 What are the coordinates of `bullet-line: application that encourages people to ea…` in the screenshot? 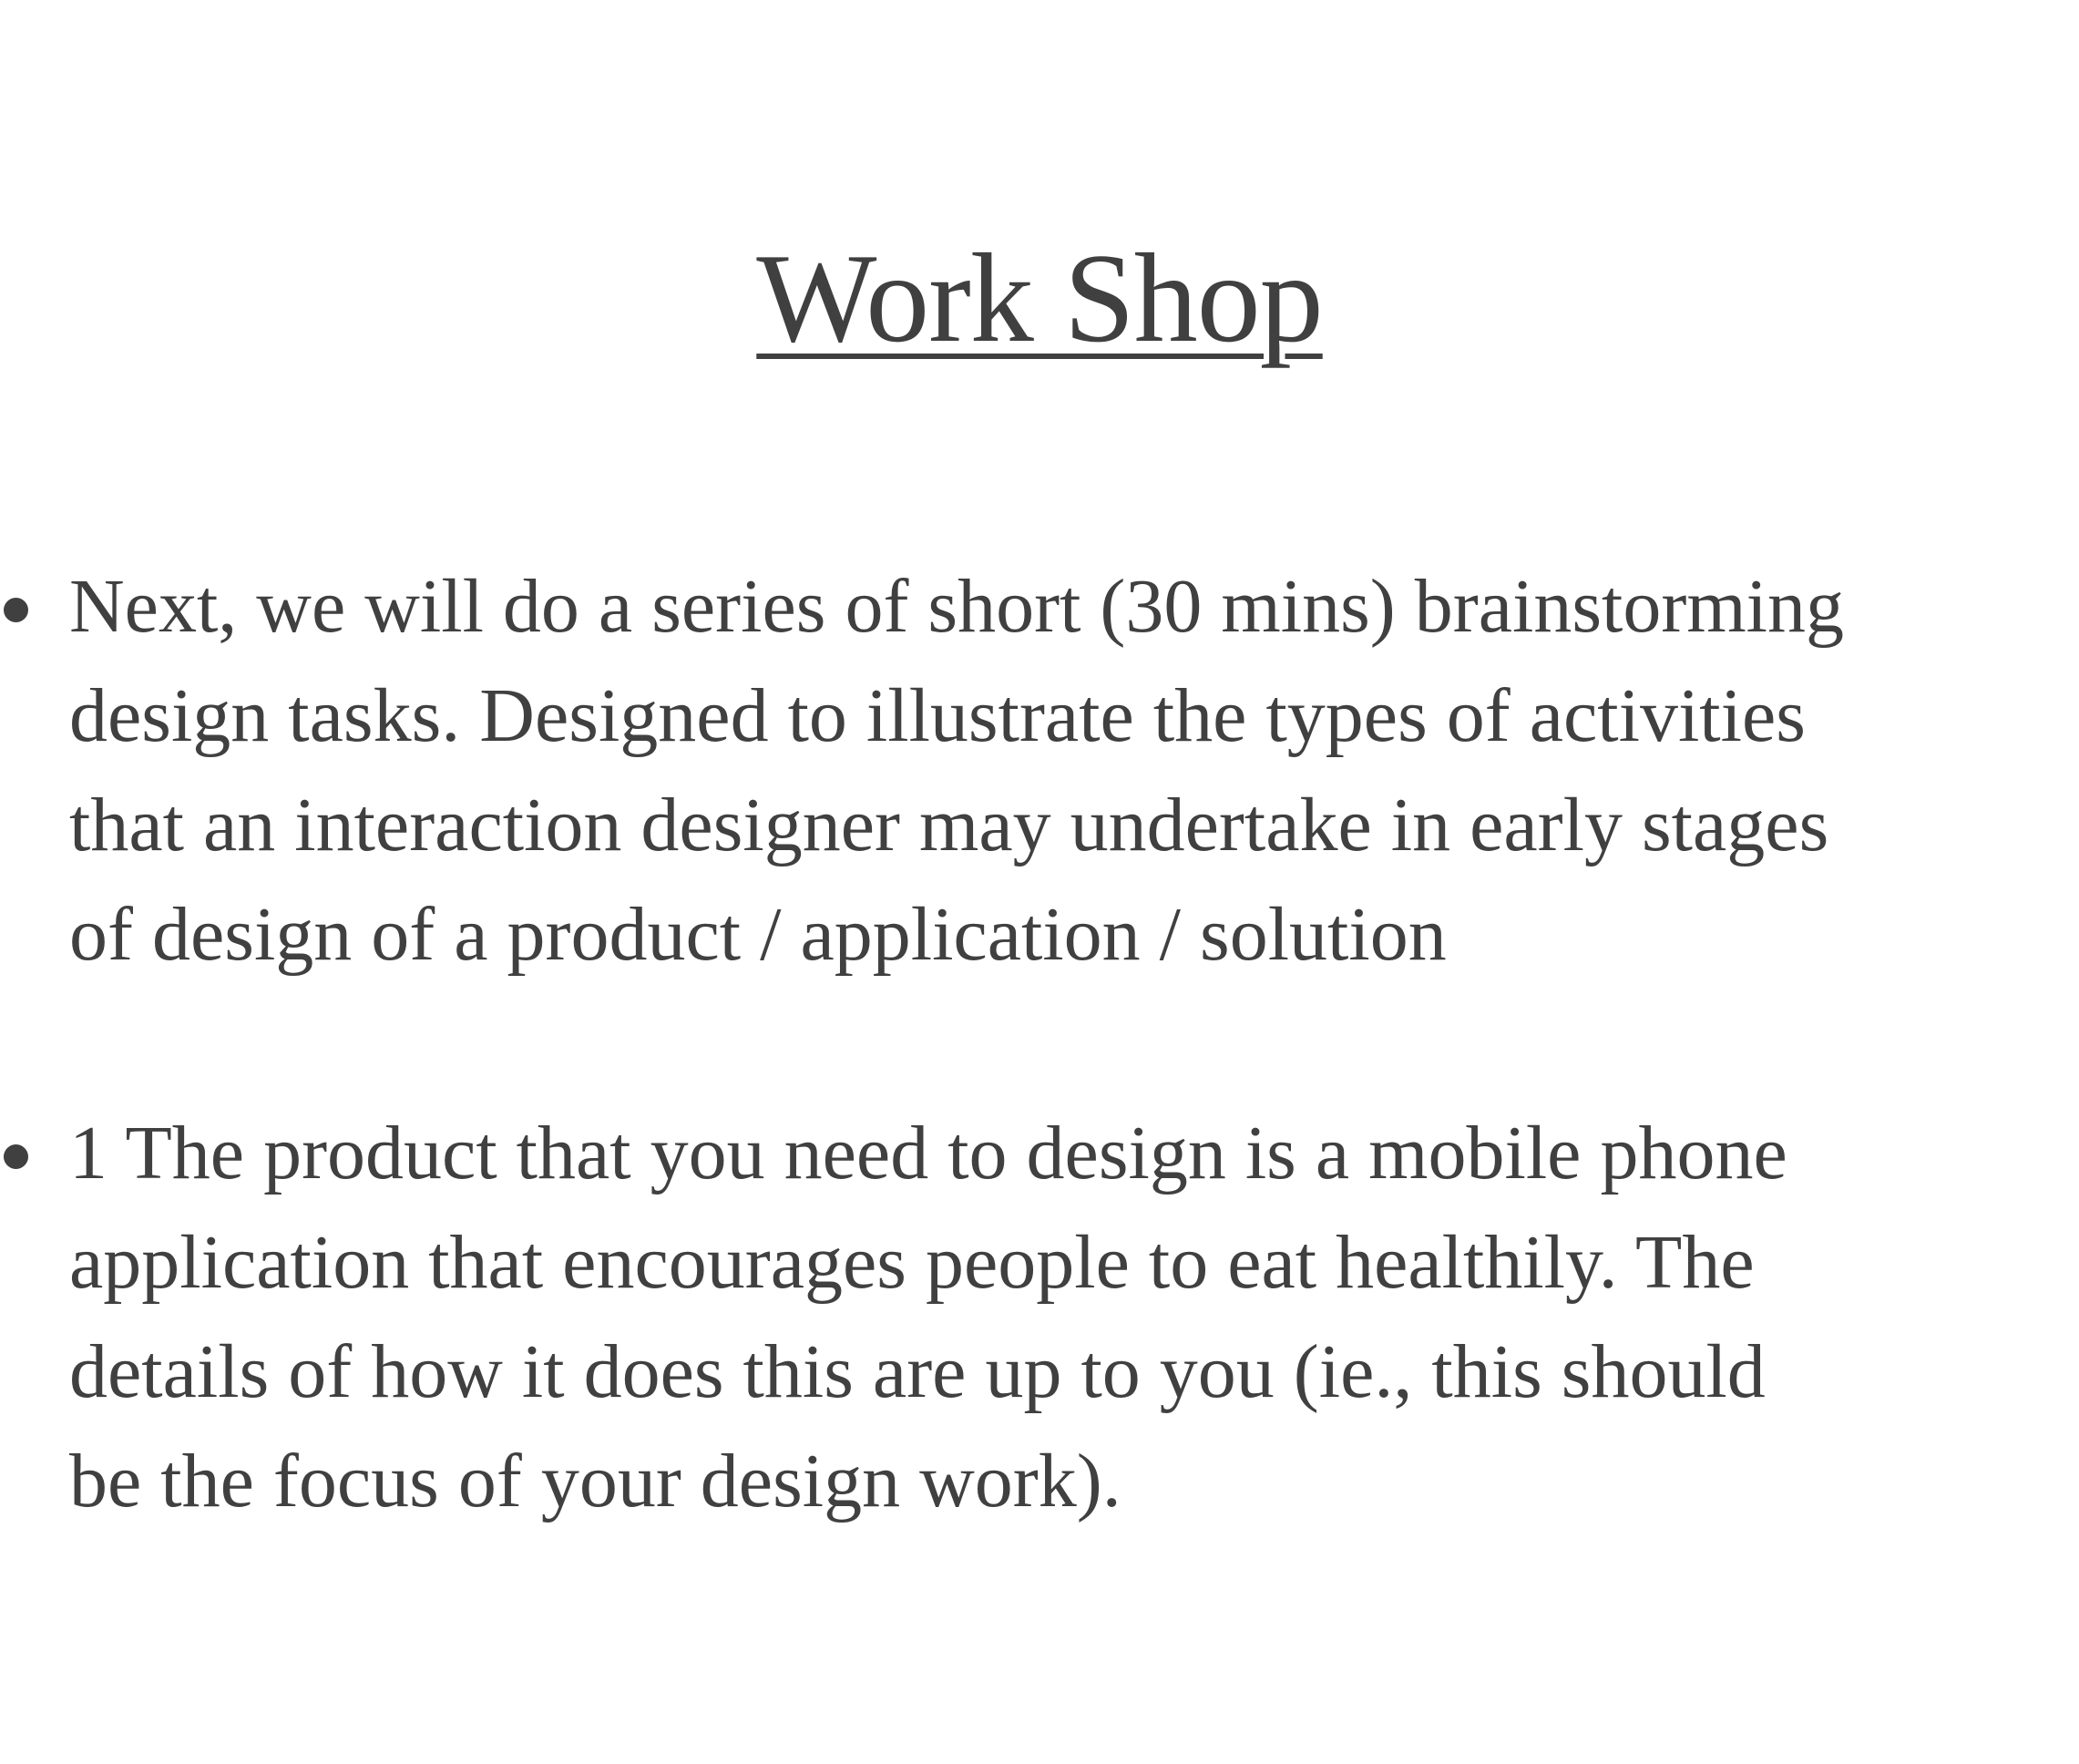 It's located at (912, 1262).